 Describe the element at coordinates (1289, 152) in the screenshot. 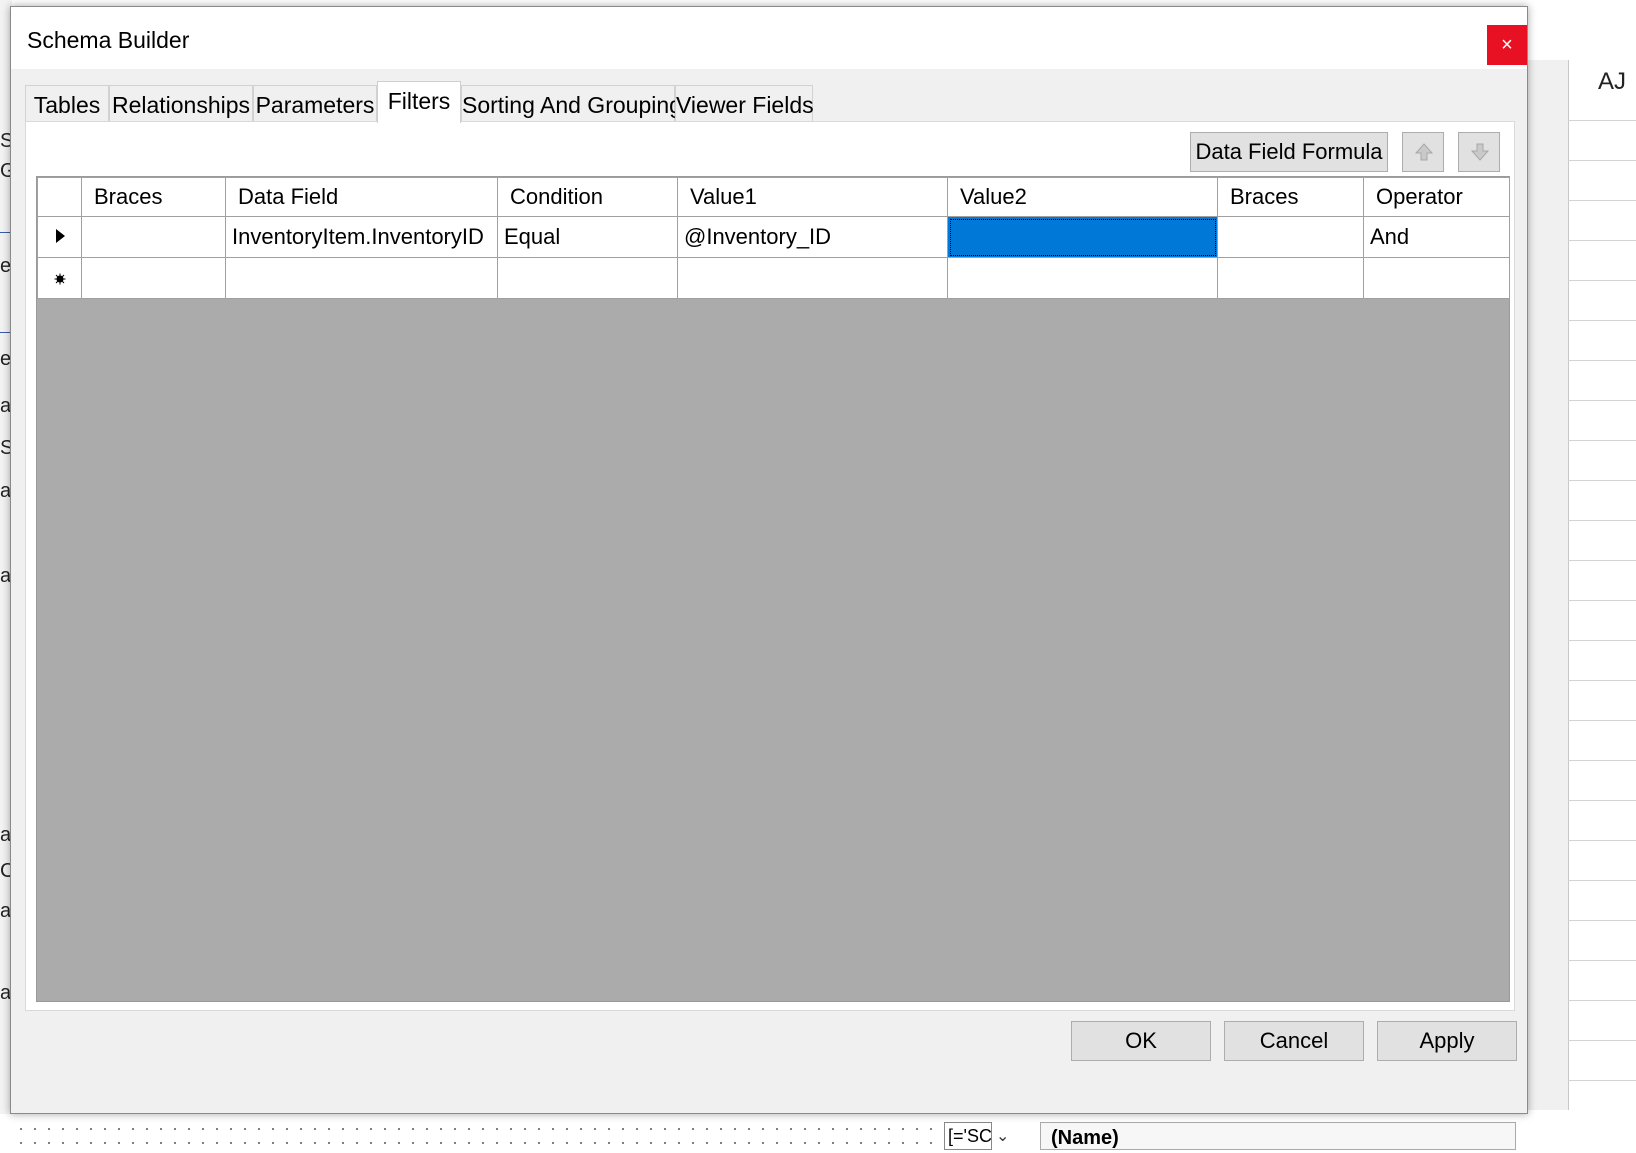

I see `data-field-formula-button: Data Field Formula` at that location.